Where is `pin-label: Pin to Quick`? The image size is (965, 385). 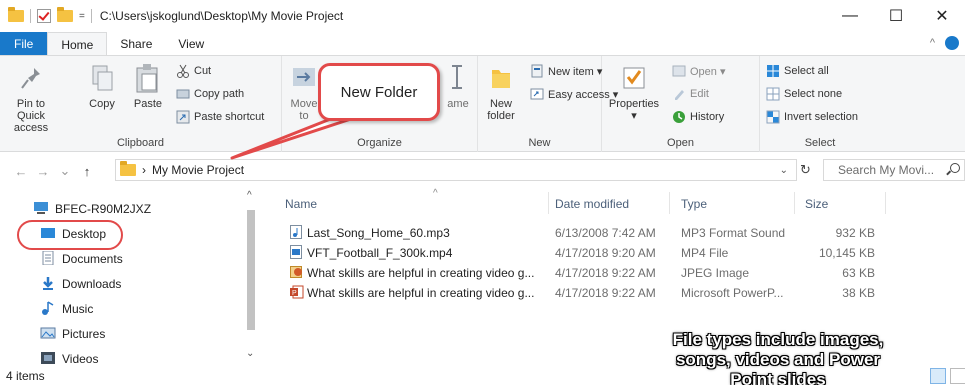 pin-label: Pin to Quick is located at coordinates (31, 110).